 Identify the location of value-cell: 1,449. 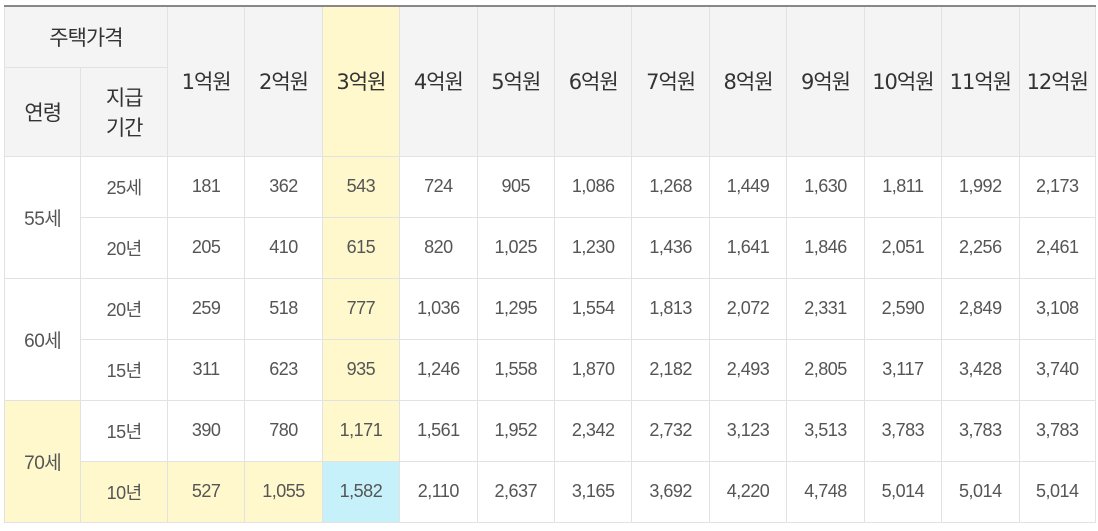
(748, 186).